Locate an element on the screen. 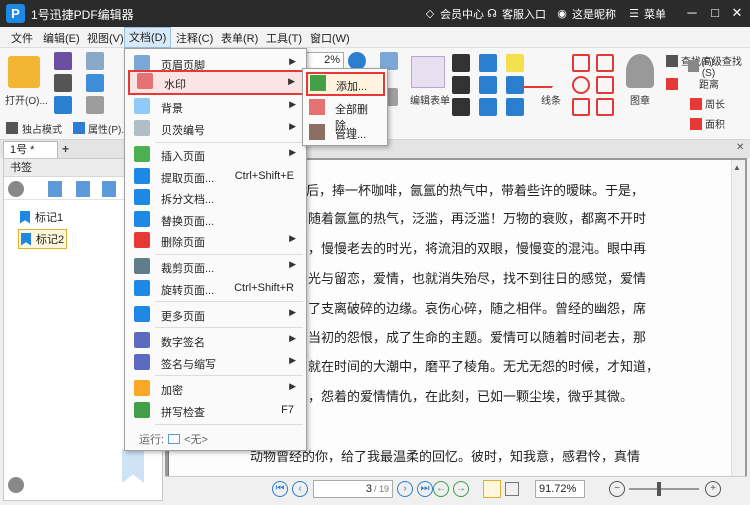 This screenshot has width=750, height=505. email-icon is located at coordinates (95, 61).